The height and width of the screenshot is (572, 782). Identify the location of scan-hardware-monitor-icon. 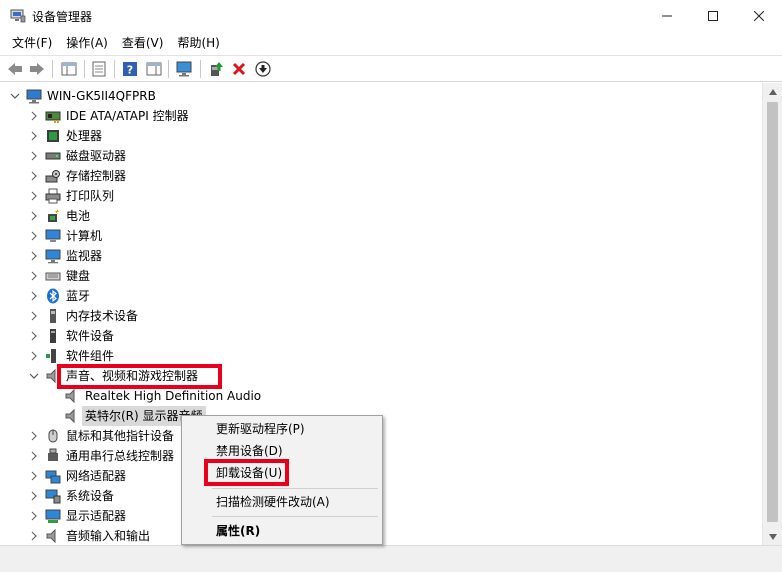
(185, 69).